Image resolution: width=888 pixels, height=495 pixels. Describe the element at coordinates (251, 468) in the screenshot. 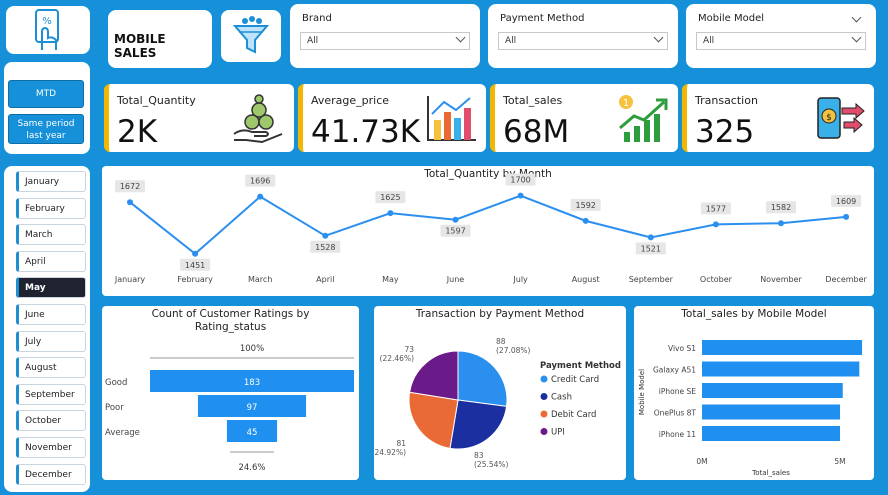

I see `bottom-percent-label: 24.6%` at that location.